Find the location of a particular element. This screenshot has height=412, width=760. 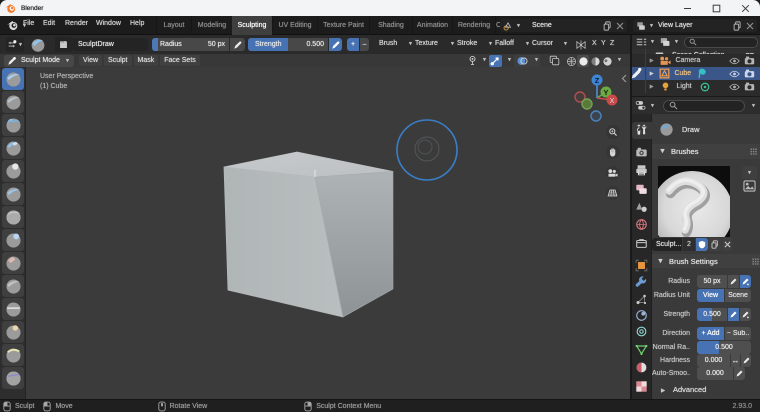

svg-text: Y is located at coordinates (606, 93).